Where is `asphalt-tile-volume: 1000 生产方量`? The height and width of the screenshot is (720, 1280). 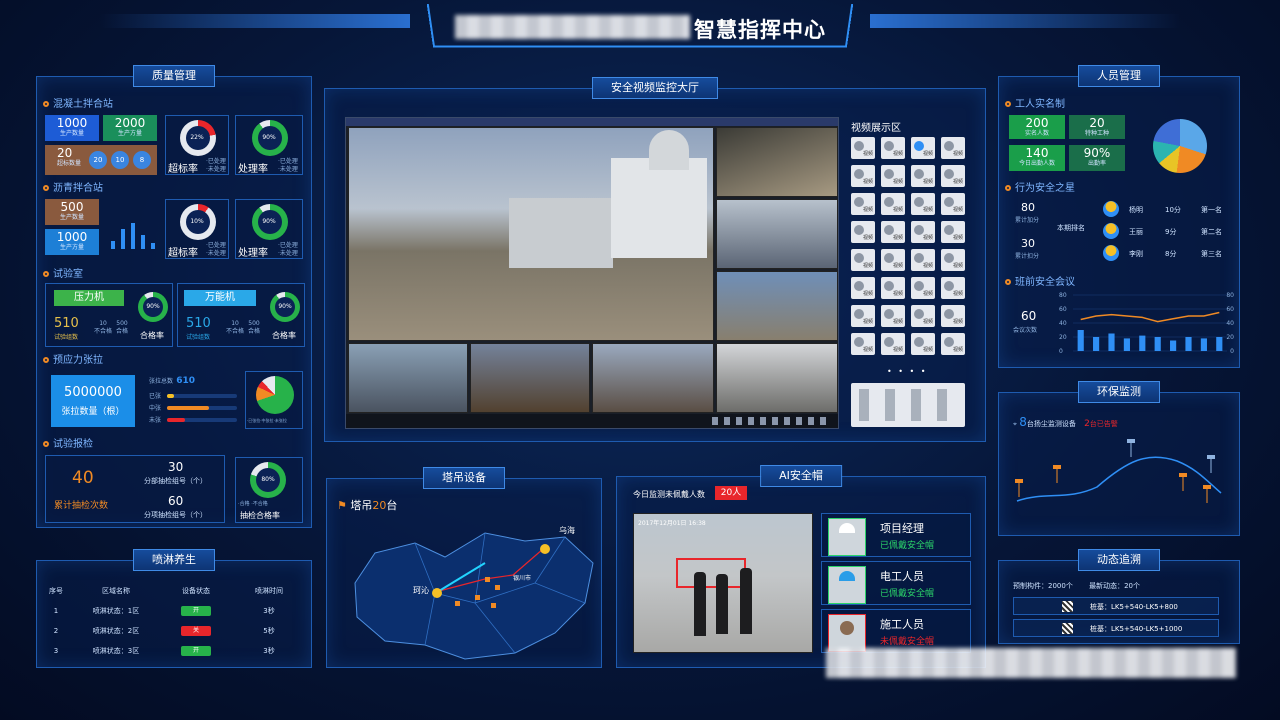
asphalt-tile-volume: 1000 生产方量 is located at coordinates (72, 242).